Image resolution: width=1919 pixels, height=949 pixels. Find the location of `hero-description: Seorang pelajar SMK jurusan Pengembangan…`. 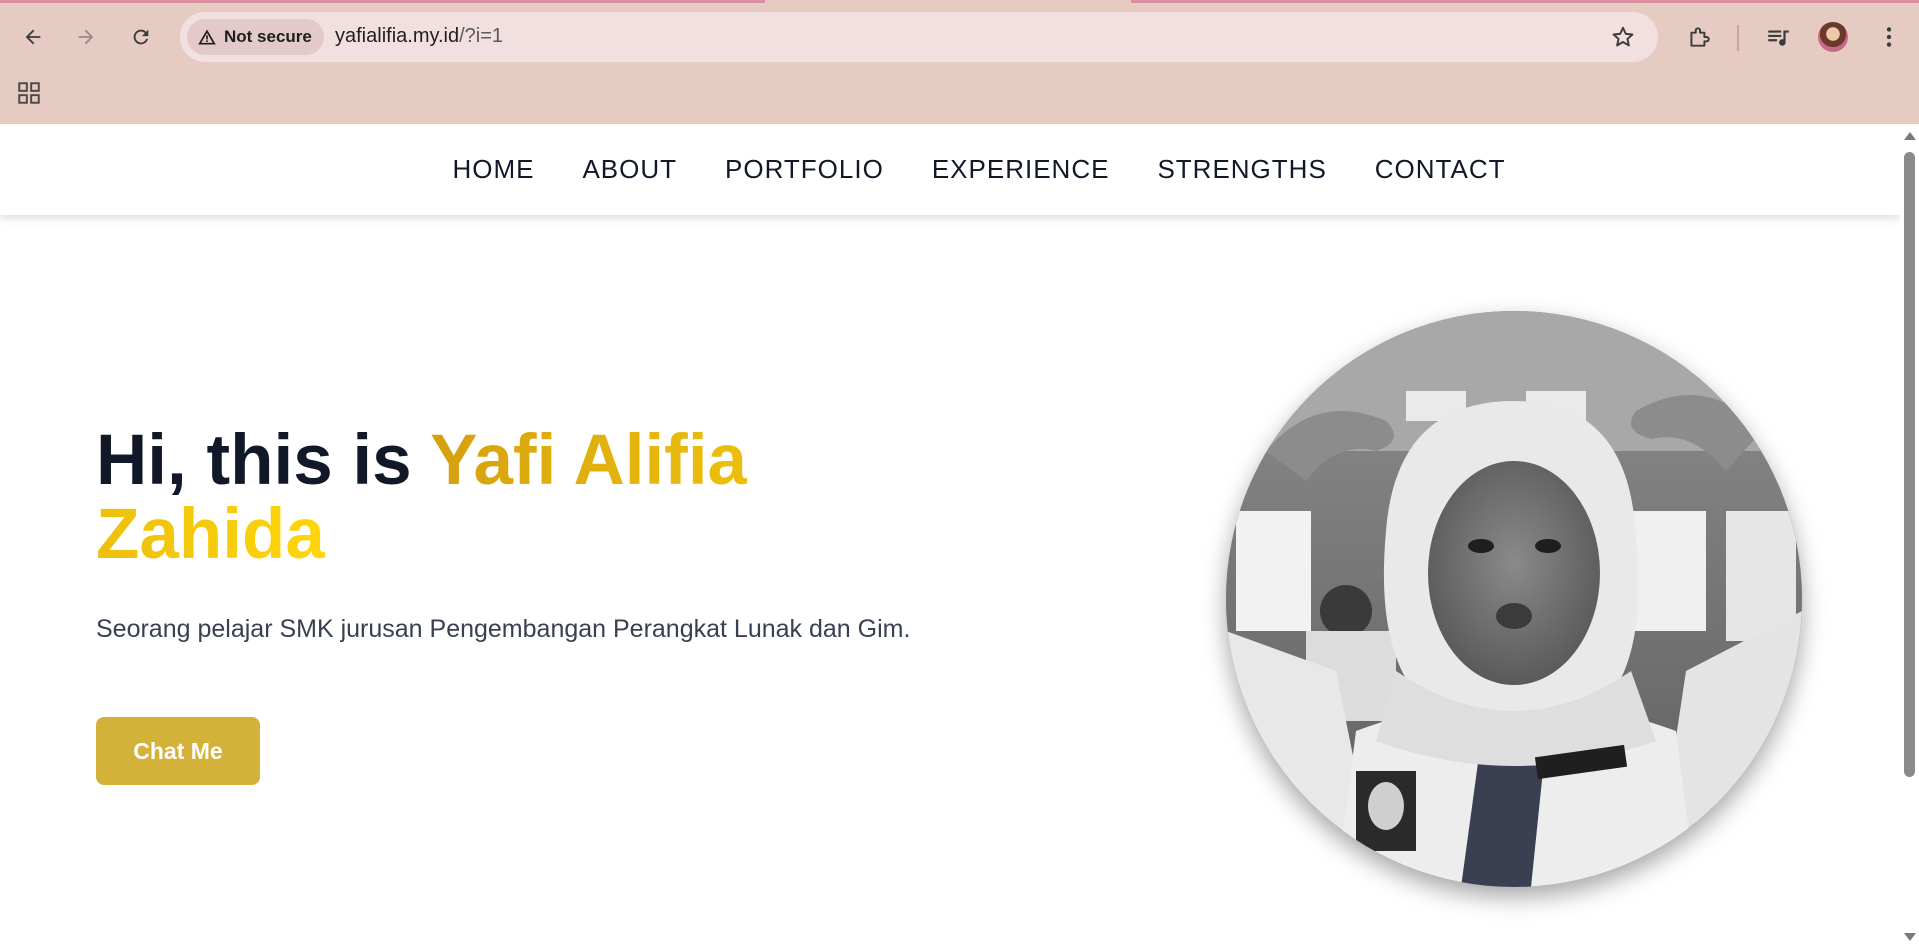

hero-description: Seorang pelajar SMK jurusan Pengembangan… is located at coordinates (503, 629).